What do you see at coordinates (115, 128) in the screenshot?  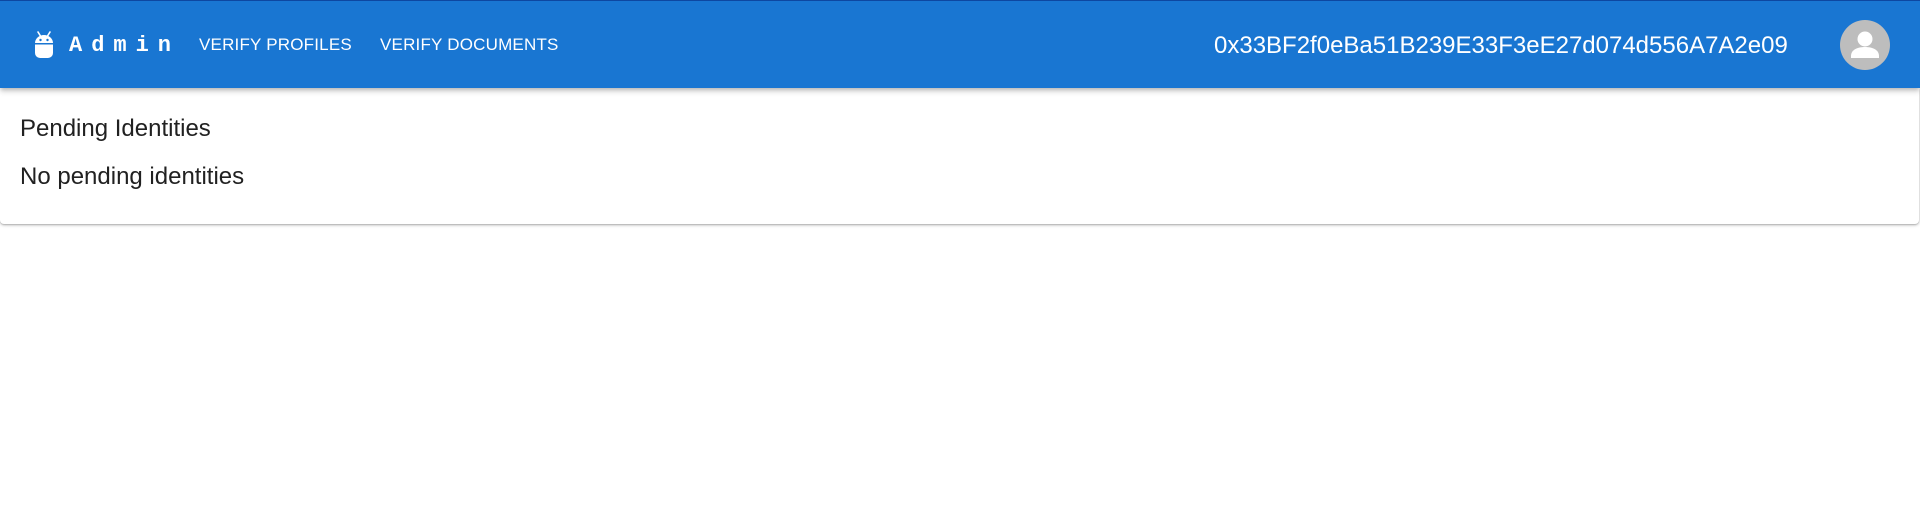 I see `page-title: Pending Identities` at bounding box center [115, 128].